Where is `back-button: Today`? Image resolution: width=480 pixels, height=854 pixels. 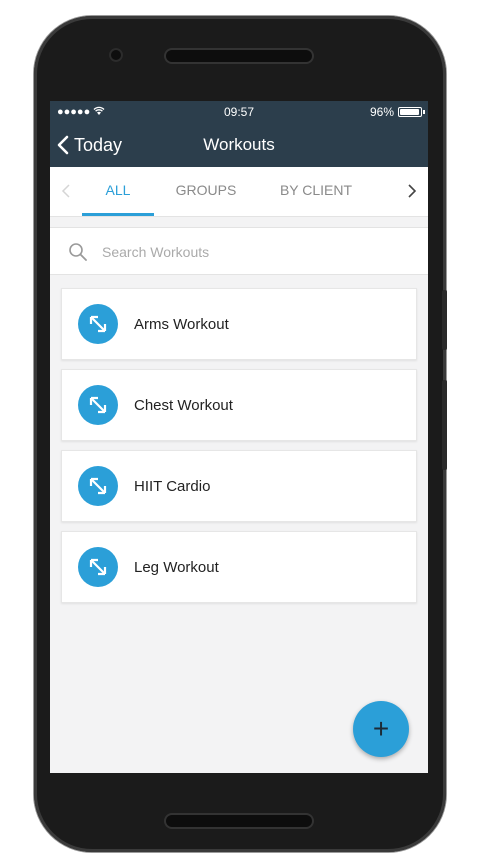 back-button: Today is located at coordinates (89, 145).